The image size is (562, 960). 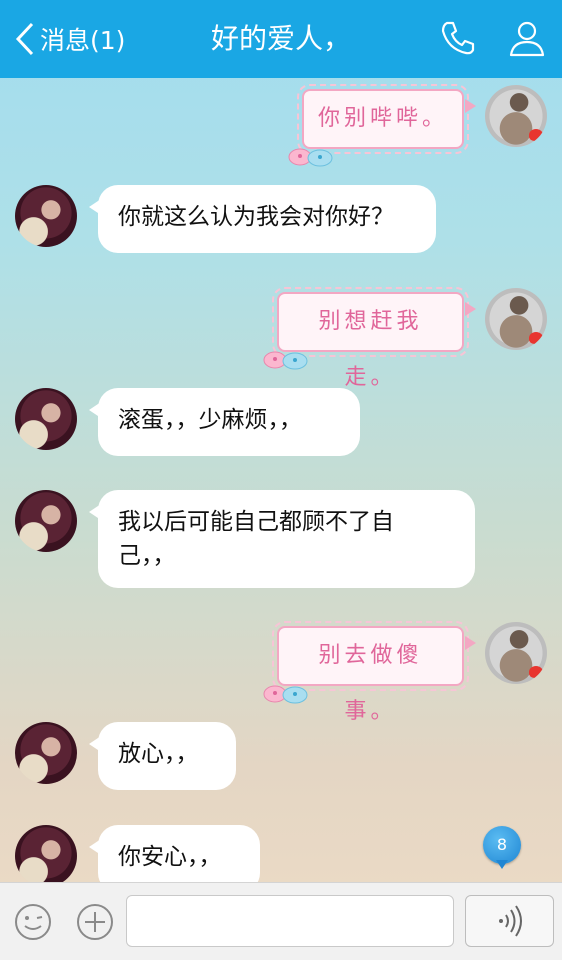 What do you see at coordinates (24, 39) in the screenshot?
I see `chevron-left-icon` at bounding box center [24, 39].